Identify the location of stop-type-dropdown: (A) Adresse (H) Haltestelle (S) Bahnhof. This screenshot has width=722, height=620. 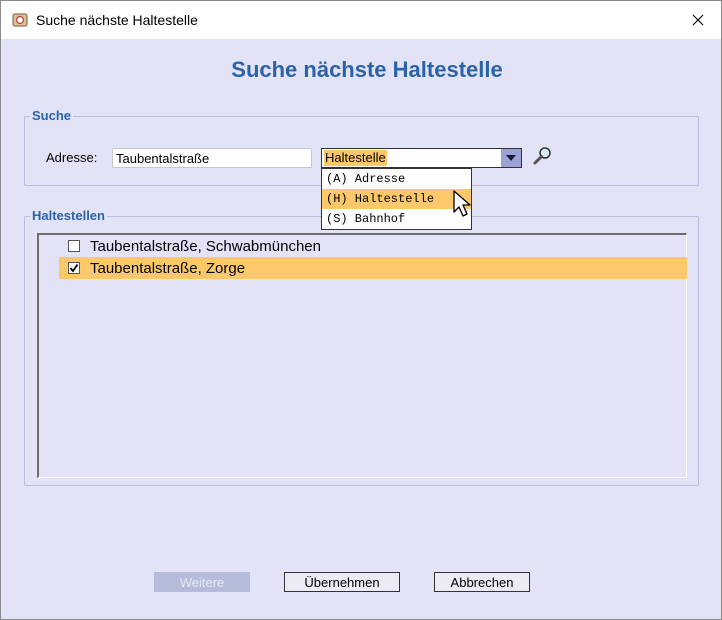
(396, 199).